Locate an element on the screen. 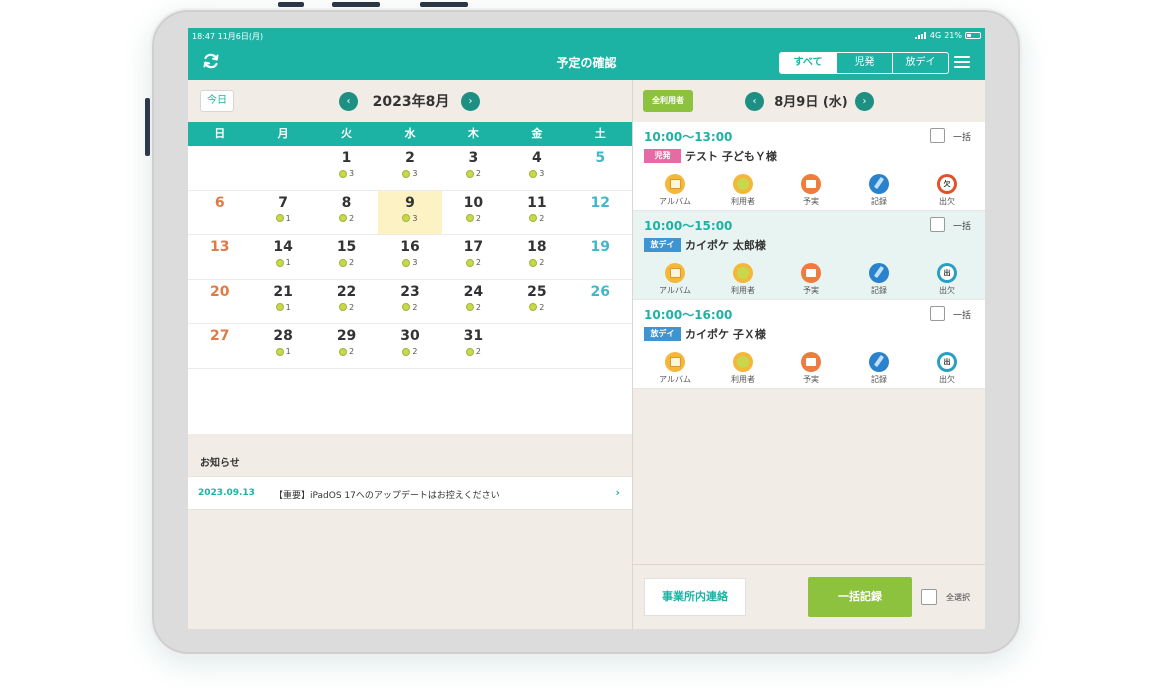 The height and width of the screenshot is (688, 1168). calendar-day: 14 1 is located at coordinates (282, 257).